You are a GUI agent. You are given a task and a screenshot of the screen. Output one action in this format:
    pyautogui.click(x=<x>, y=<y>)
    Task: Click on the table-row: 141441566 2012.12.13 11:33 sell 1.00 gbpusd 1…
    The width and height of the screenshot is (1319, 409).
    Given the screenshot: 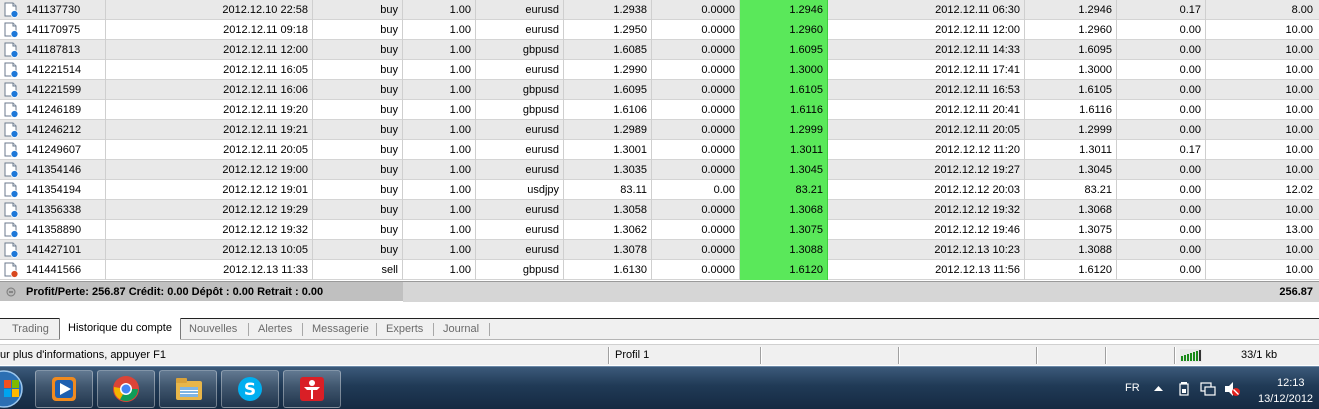 What is the action you would take?
    pyautogui.click(x=659, y=270)
    